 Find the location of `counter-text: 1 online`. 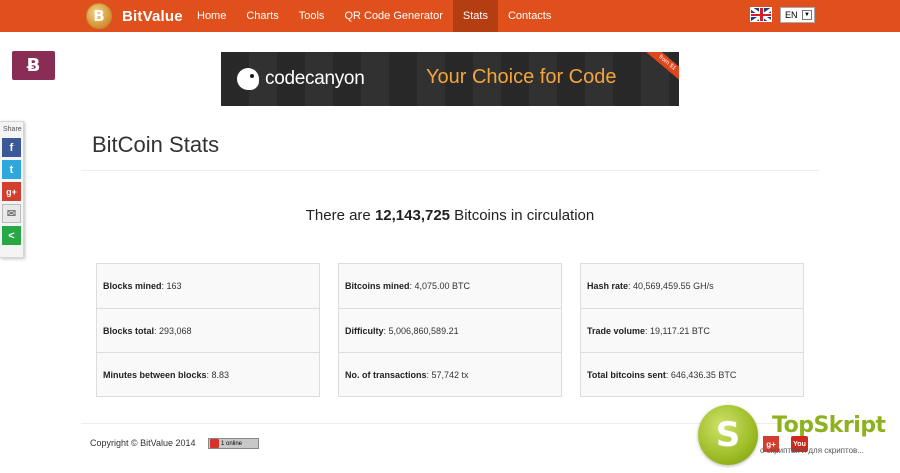

counter-text: 1 online is located at coordinates (232, 443).